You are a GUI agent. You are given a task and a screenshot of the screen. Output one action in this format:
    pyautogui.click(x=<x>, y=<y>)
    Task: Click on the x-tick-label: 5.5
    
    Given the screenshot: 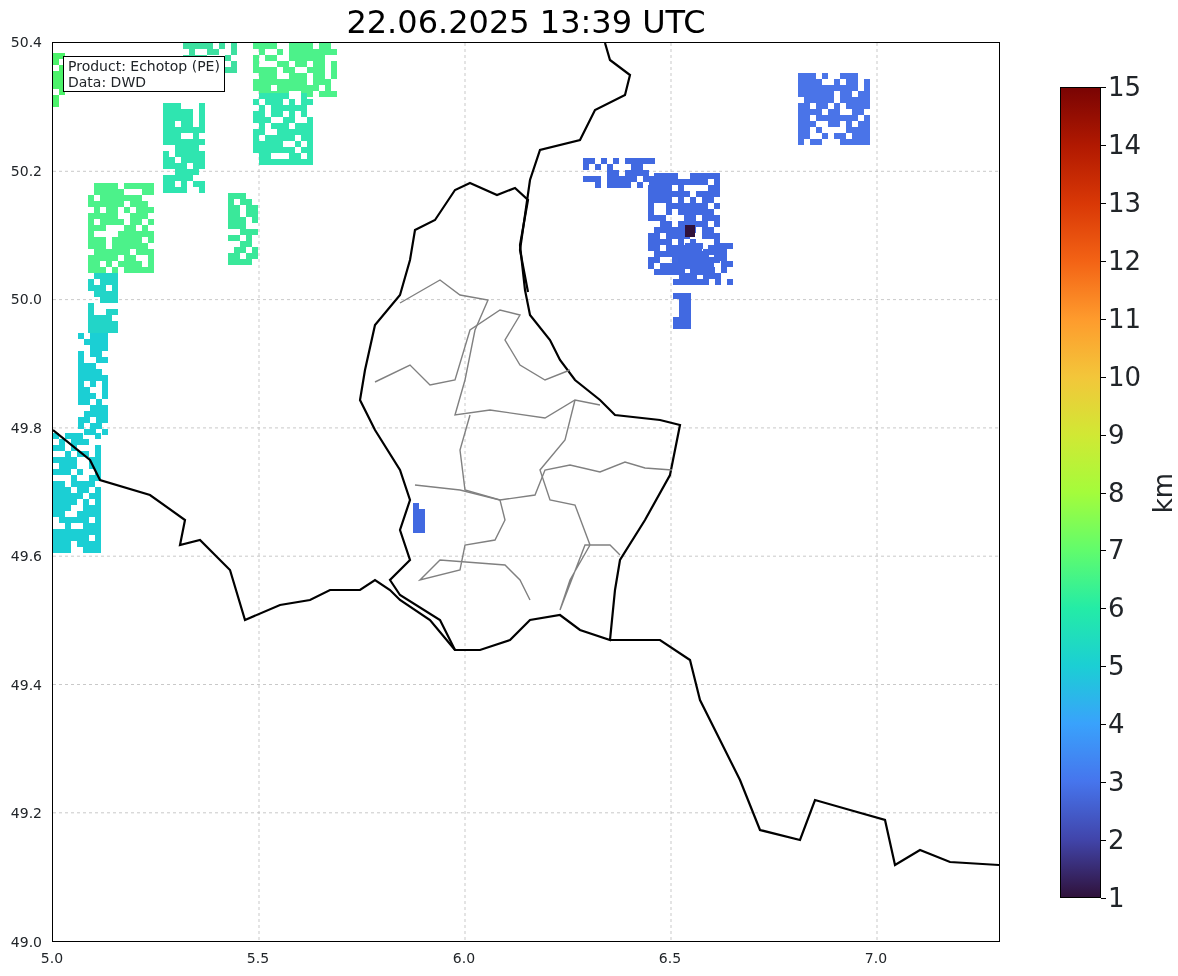 What is the action you would take?
    pyautogui.click(x=258, y=958)
    